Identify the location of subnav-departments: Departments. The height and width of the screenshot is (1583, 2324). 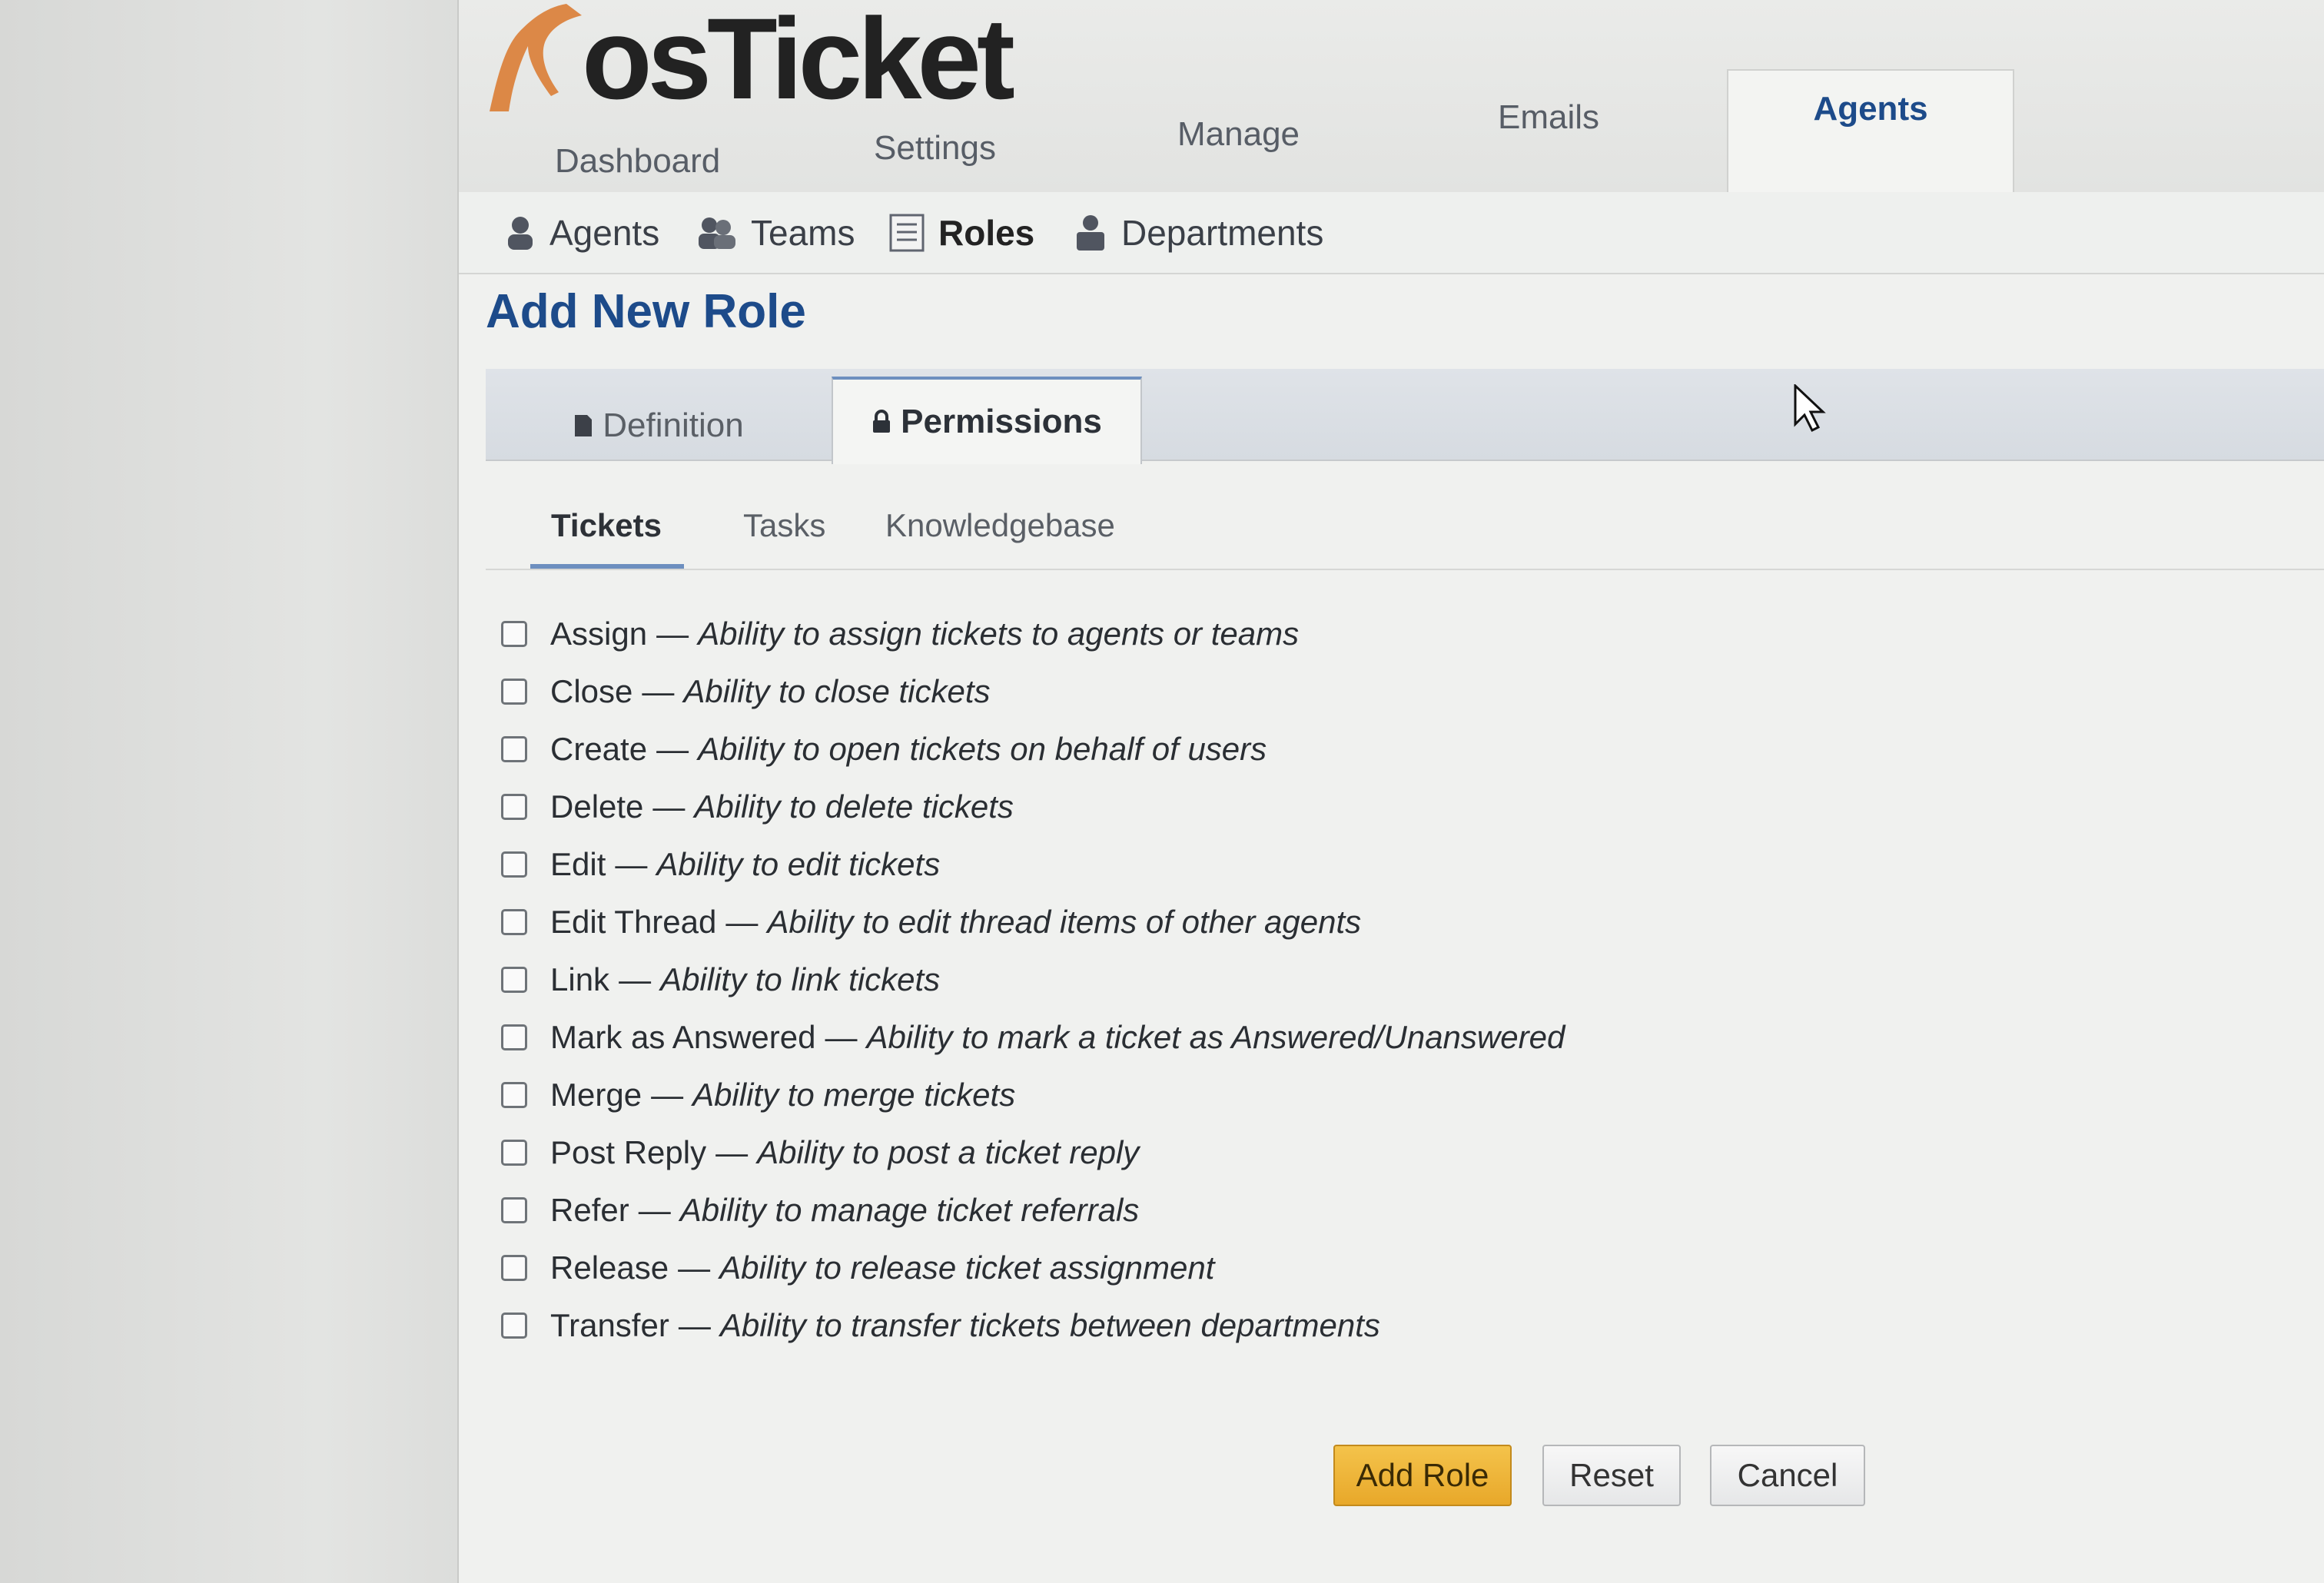
(1198, 232).